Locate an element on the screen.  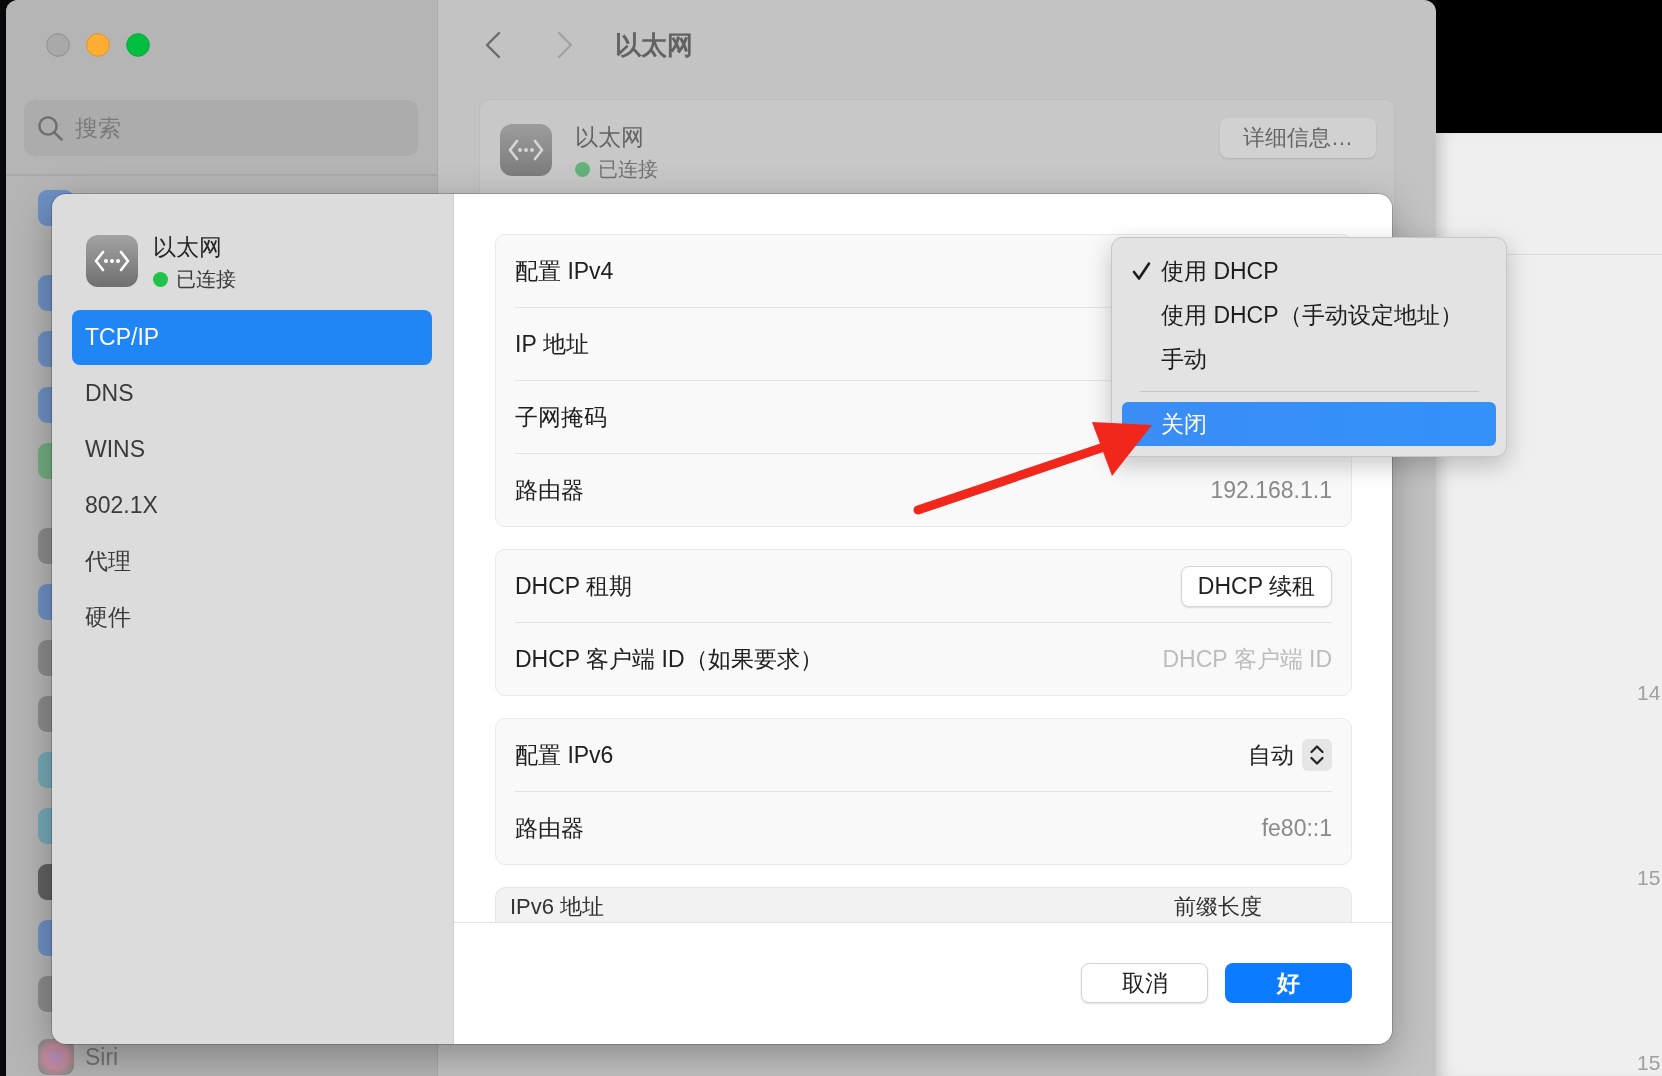
menu-item: 使用 DHCP（手动设定地址） is located at coordinates (1309, 315).